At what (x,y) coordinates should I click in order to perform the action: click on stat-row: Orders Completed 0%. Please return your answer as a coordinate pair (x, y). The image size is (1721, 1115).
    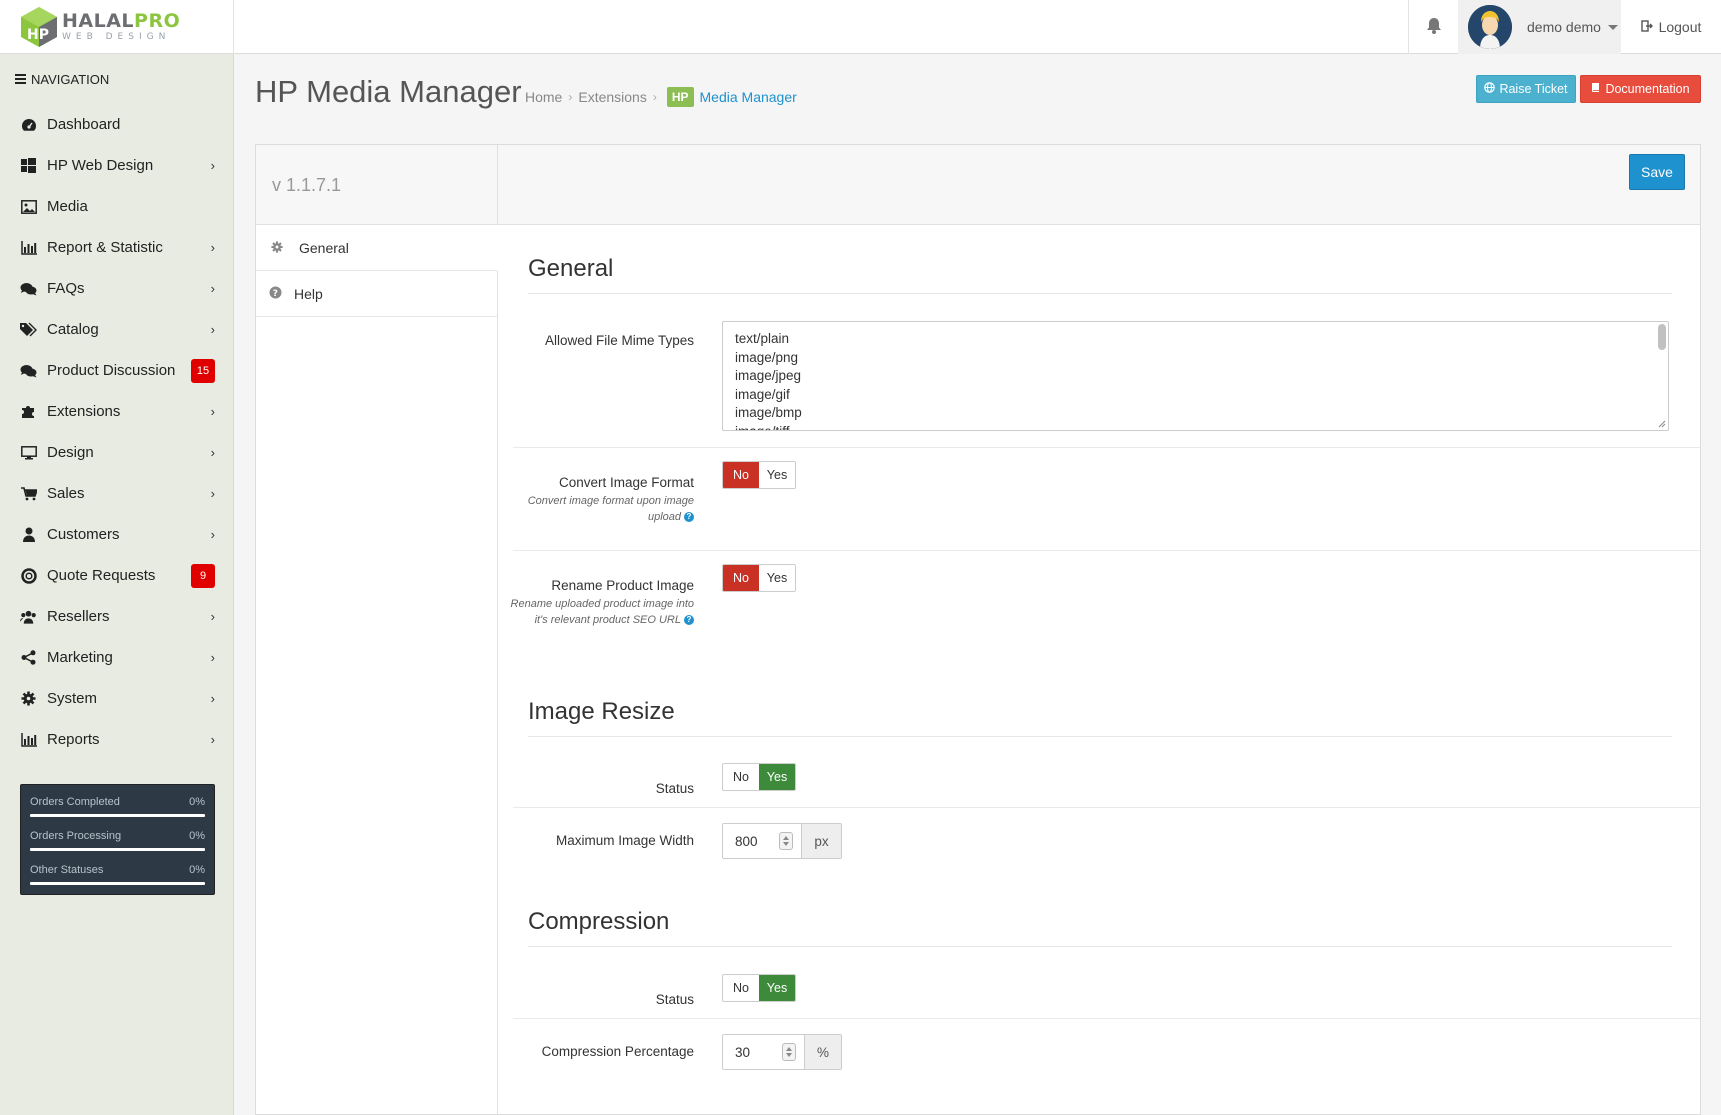
    Looking at the image, I should click on (117, 808).